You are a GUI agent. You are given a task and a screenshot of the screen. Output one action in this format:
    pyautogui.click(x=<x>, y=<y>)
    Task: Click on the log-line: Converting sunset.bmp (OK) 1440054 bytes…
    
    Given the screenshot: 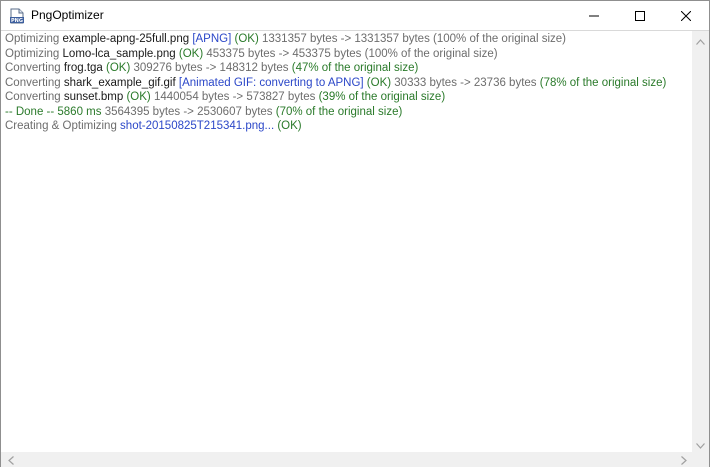 What is the action you would take?
    pyautogui.click(x=347, y=97)
    